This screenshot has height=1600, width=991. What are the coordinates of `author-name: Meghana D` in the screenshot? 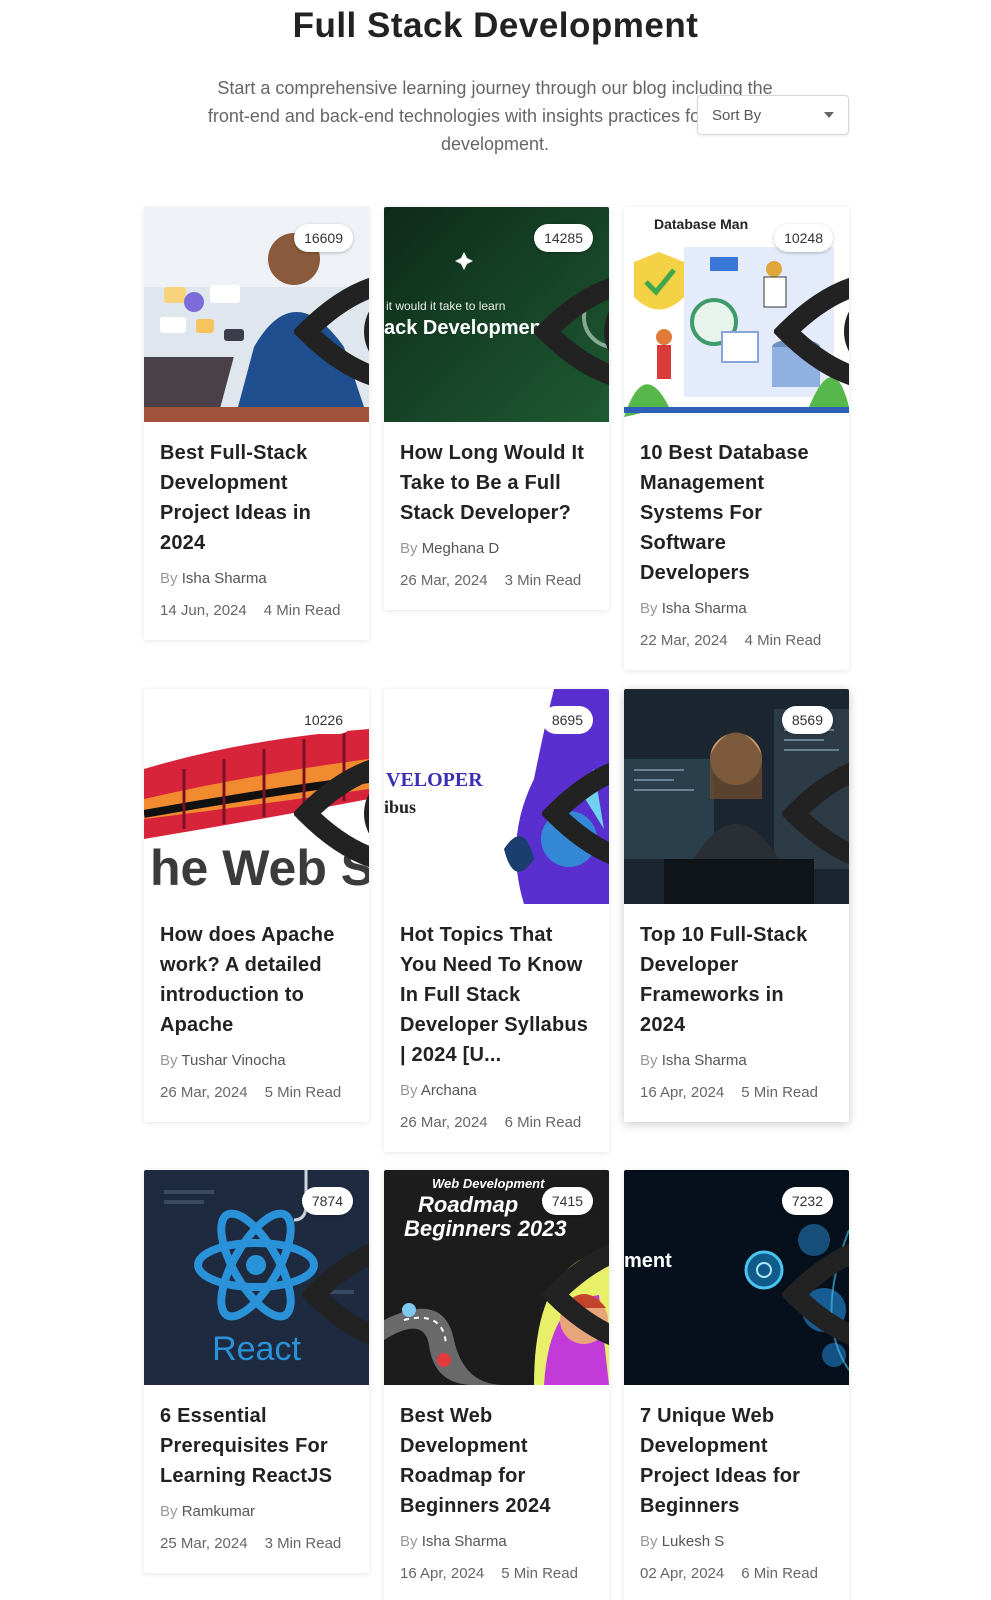 It's located at (460, 548).